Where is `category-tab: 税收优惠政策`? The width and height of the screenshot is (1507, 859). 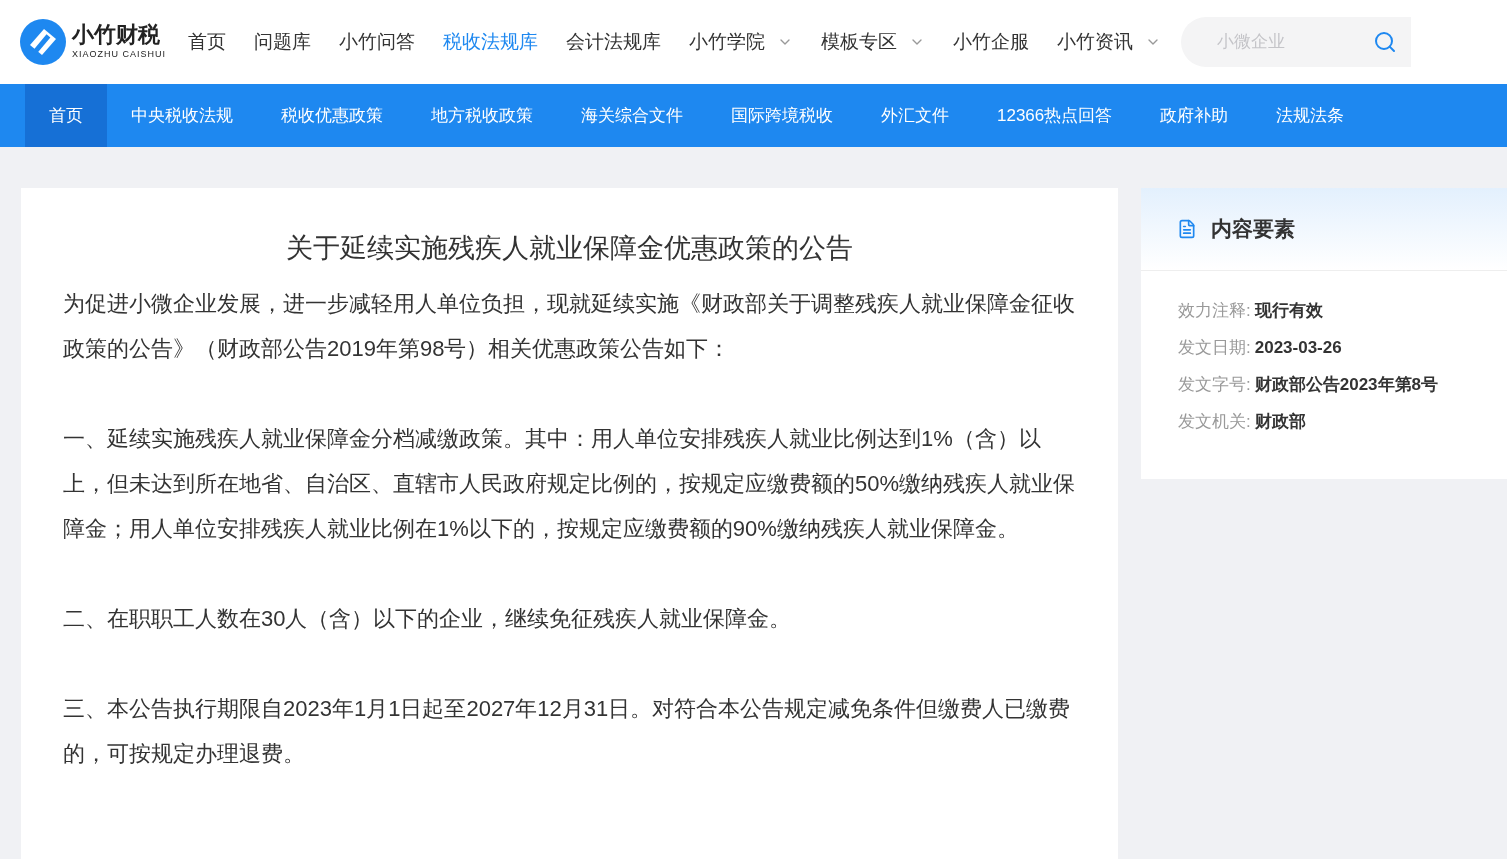
category-tab: 税收优惠政策 is located at coordinates (332, 115).